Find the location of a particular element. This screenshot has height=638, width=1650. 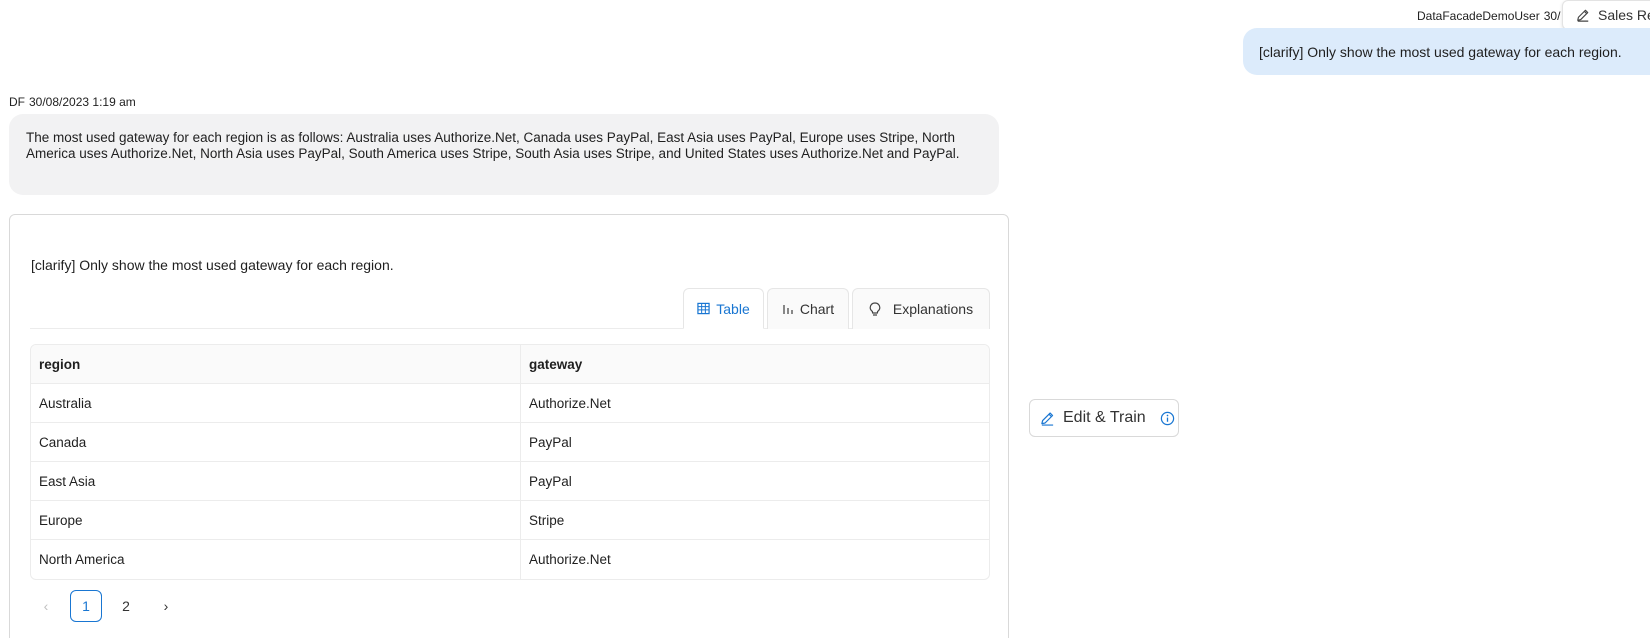

tab-table: Table is located at coordinates (723, 308).